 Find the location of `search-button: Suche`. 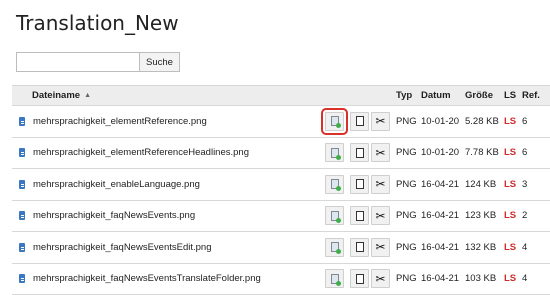

search-button: Suche is located at coordinates (159, 62).